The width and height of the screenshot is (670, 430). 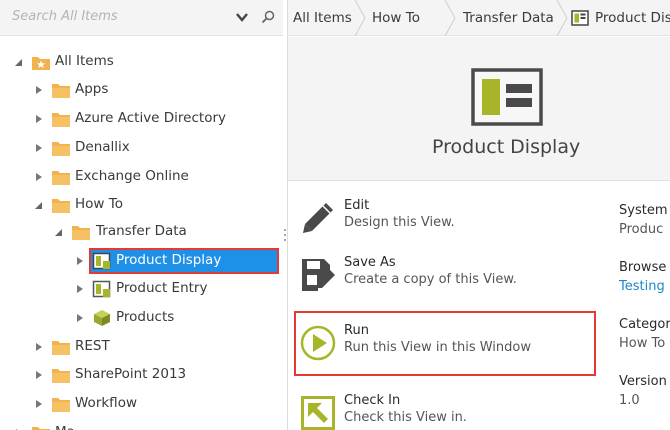 What do you see at coordinates (642, 286) in the screenshot?
I see `browse-link: Testing` at bounding box center [642, 286].